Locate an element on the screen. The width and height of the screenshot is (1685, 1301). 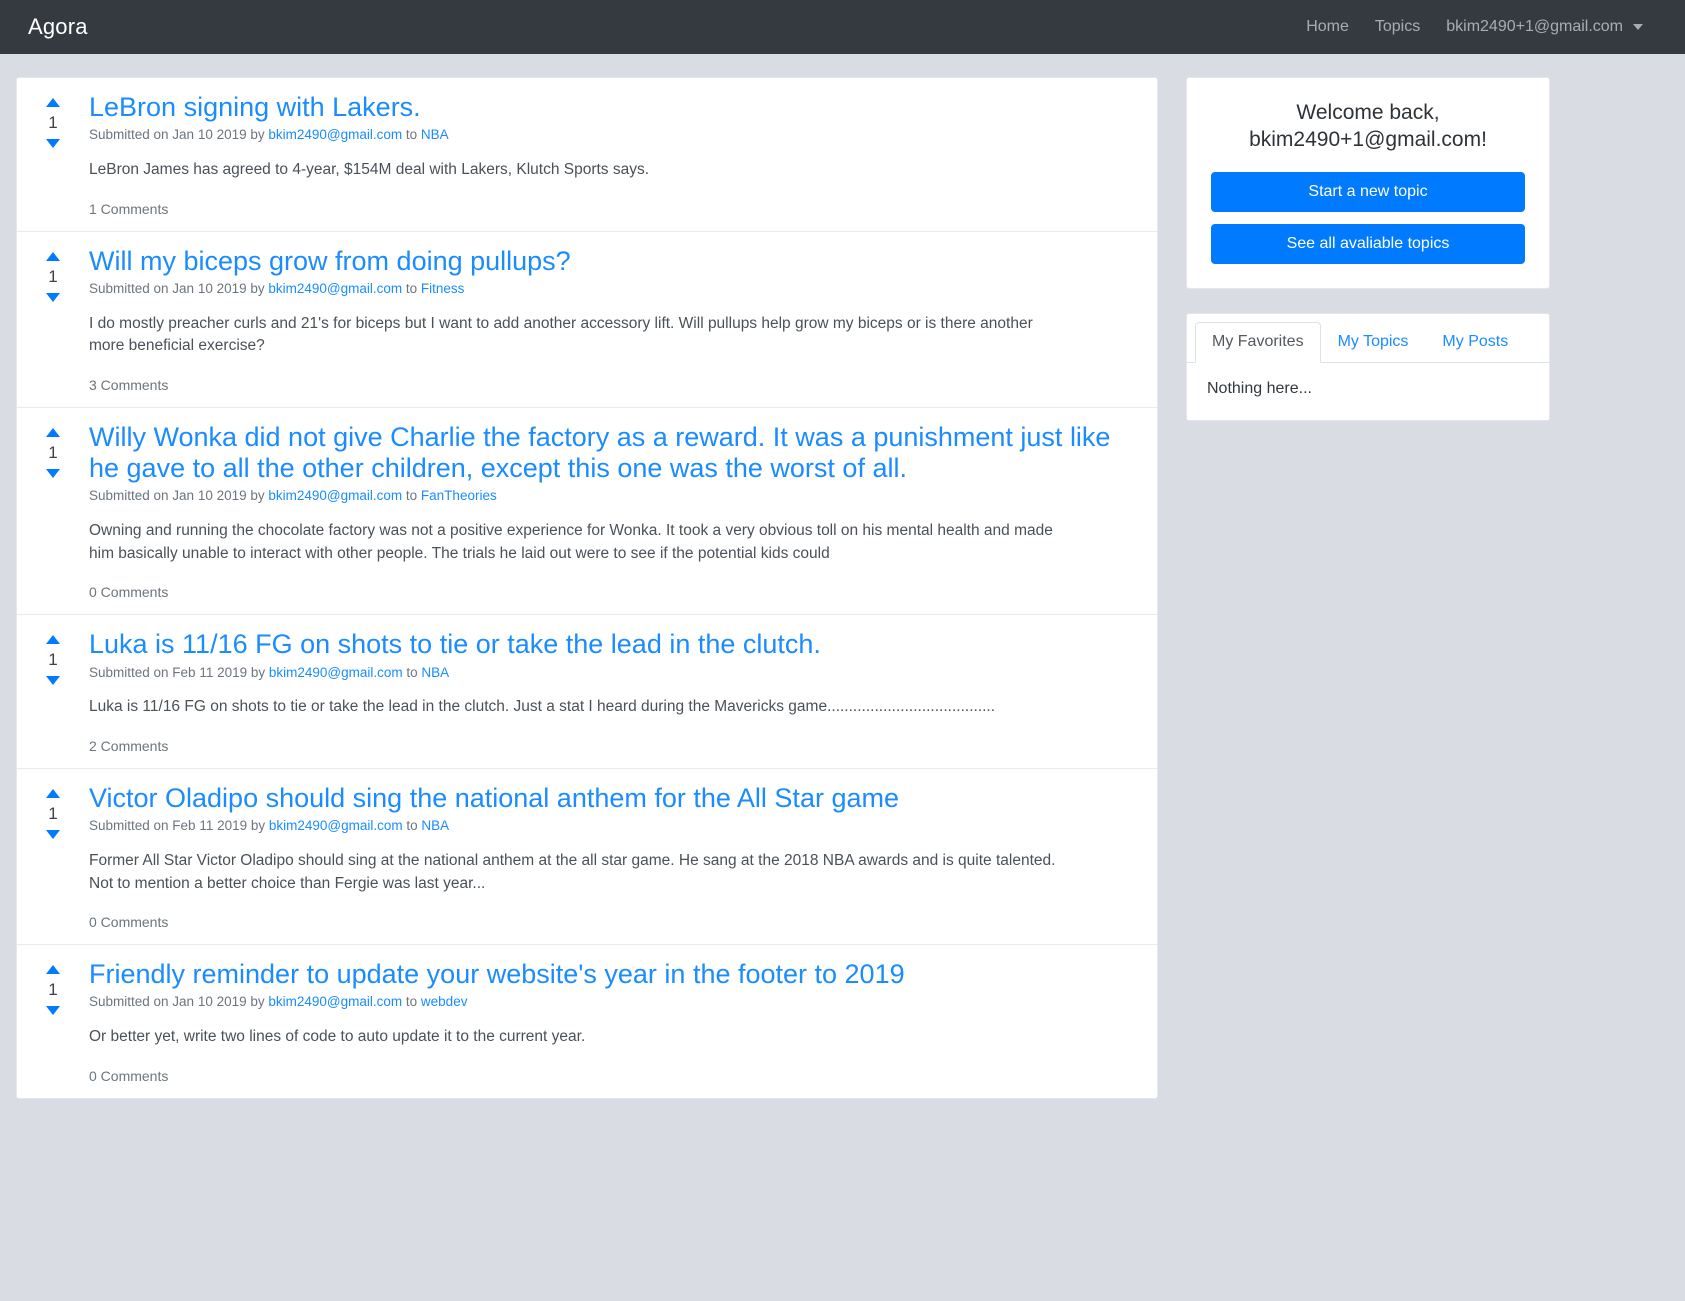
user-menu-label: bkim2490+1@gmail.com is located at coordinates (1534, 26).